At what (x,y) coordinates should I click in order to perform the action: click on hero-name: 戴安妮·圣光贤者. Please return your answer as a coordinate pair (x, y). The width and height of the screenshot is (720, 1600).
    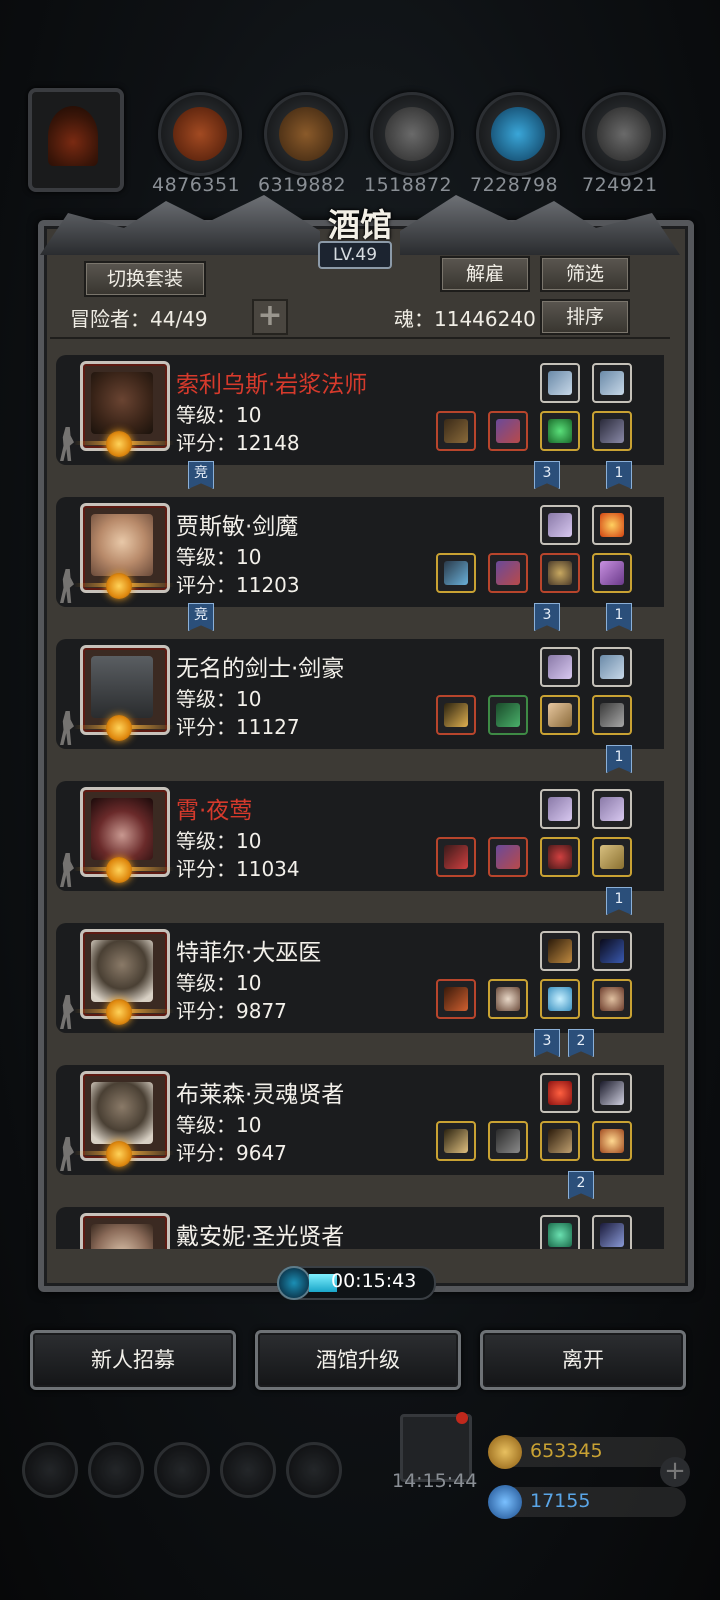
    Looking at the image, I should click on (260, 1236).